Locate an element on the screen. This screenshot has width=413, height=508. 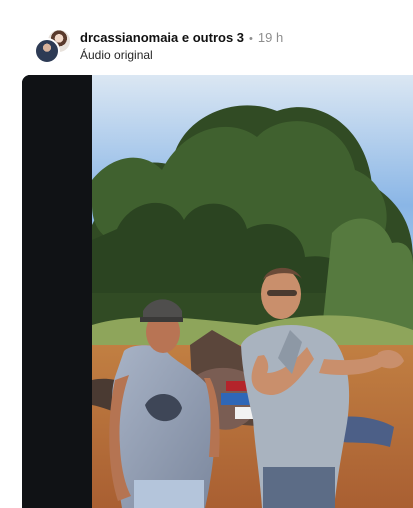
author-row: drcassianomaia e outros 3 • 19 h is located at coordinates (240, 37).